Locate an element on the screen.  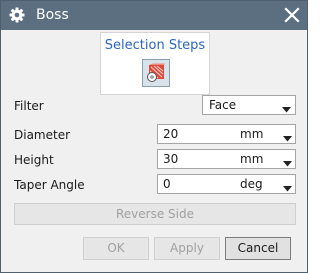
diameter-unit-dropdown: mm is located at coordinates (266, 134).